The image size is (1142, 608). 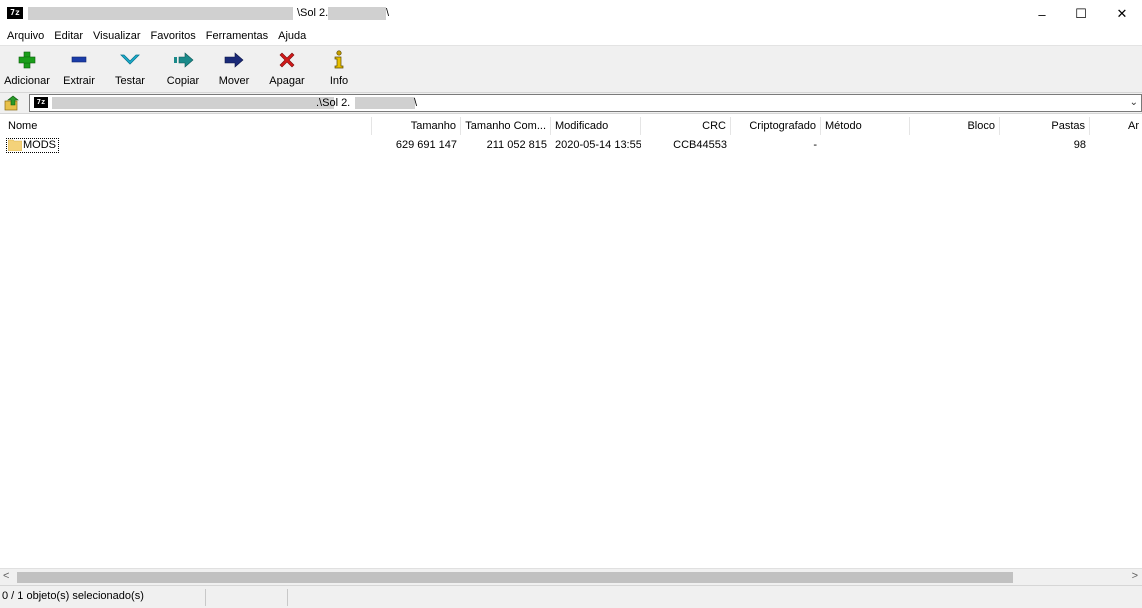 I want to click on method-cell, so click(x=865, y=145).